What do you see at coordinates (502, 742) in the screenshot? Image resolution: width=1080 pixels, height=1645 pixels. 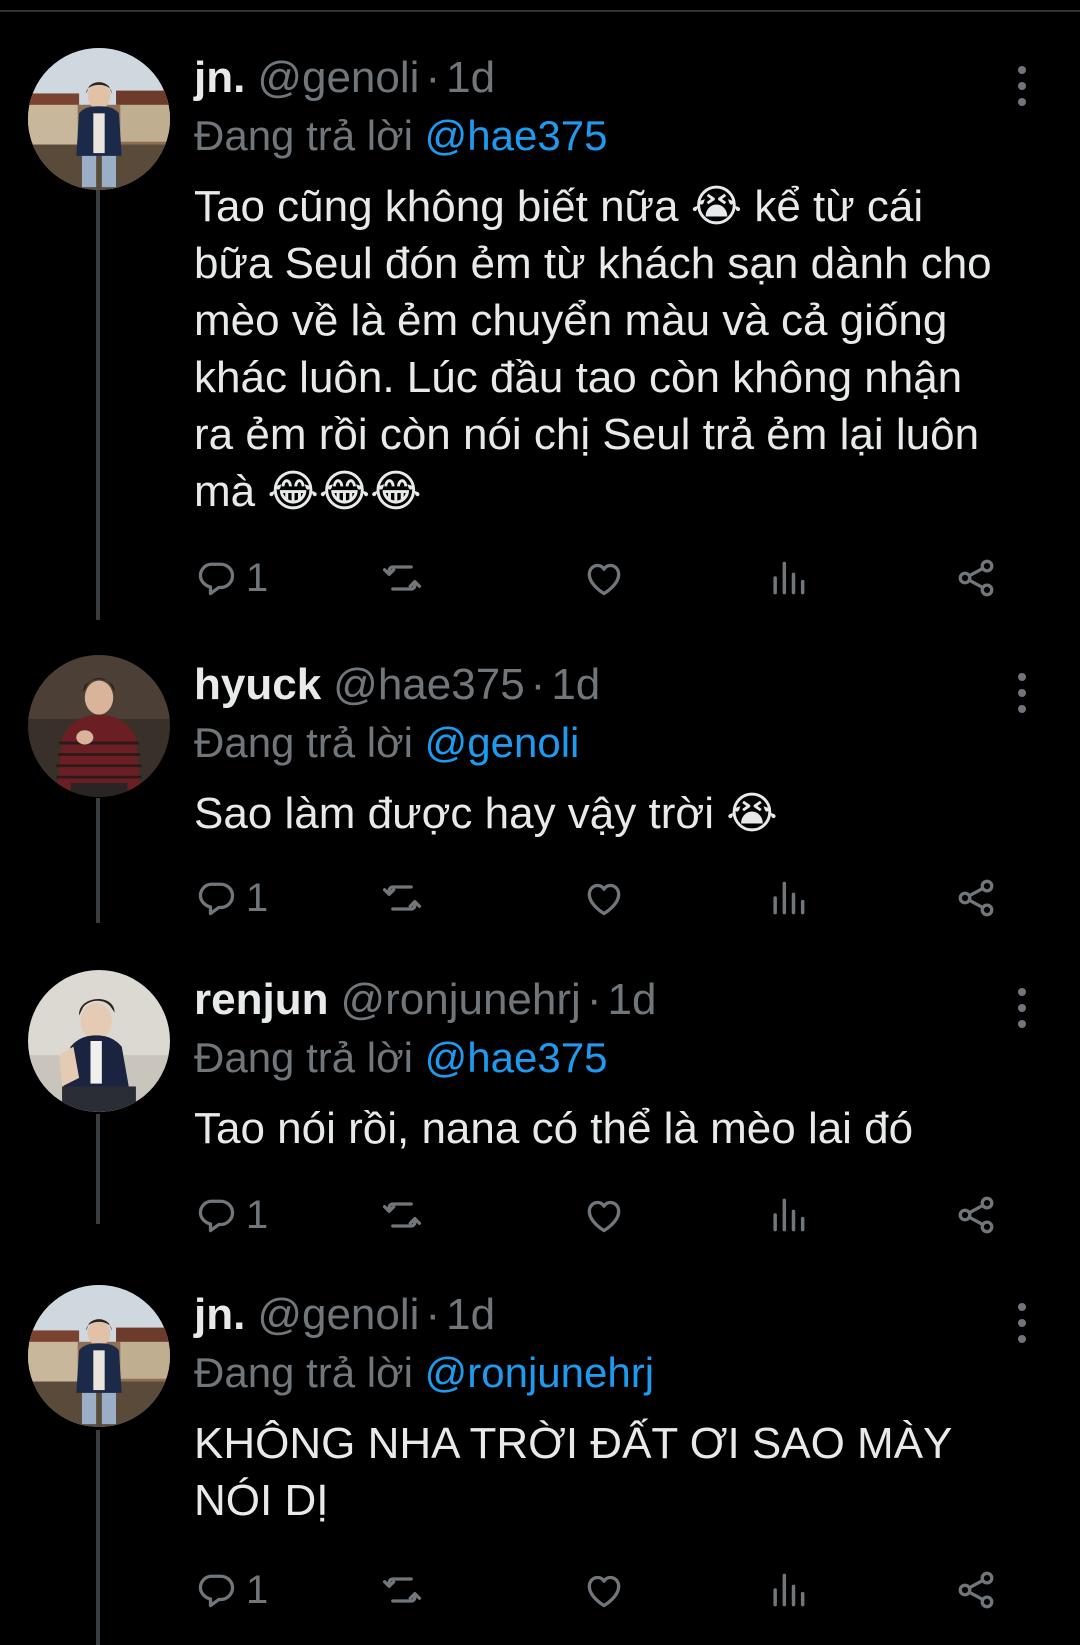 I see `mention-link: @genoli` at bounding box center [502, 742].